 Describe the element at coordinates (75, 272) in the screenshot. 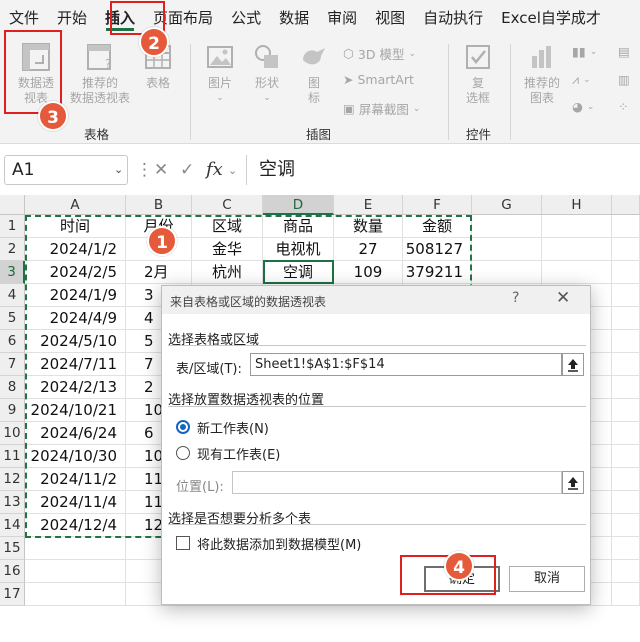

I see `table-cell: 2024/2/5` at that location.